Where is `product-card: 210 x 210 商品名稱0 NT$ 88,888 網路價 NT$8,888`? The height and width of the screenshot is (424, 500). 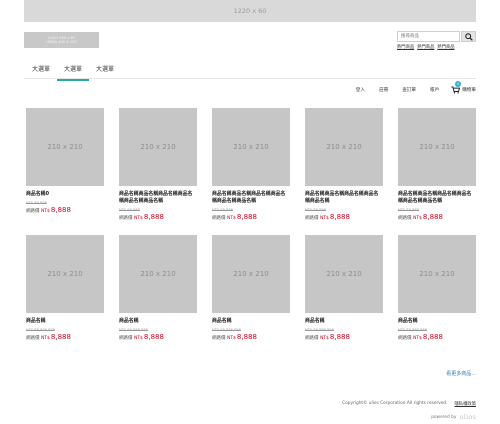
product-card: 210 x 210 商品名稱0 NT$ 88,888 網路價 NT$8,888 is located at coordinates (65, 171).